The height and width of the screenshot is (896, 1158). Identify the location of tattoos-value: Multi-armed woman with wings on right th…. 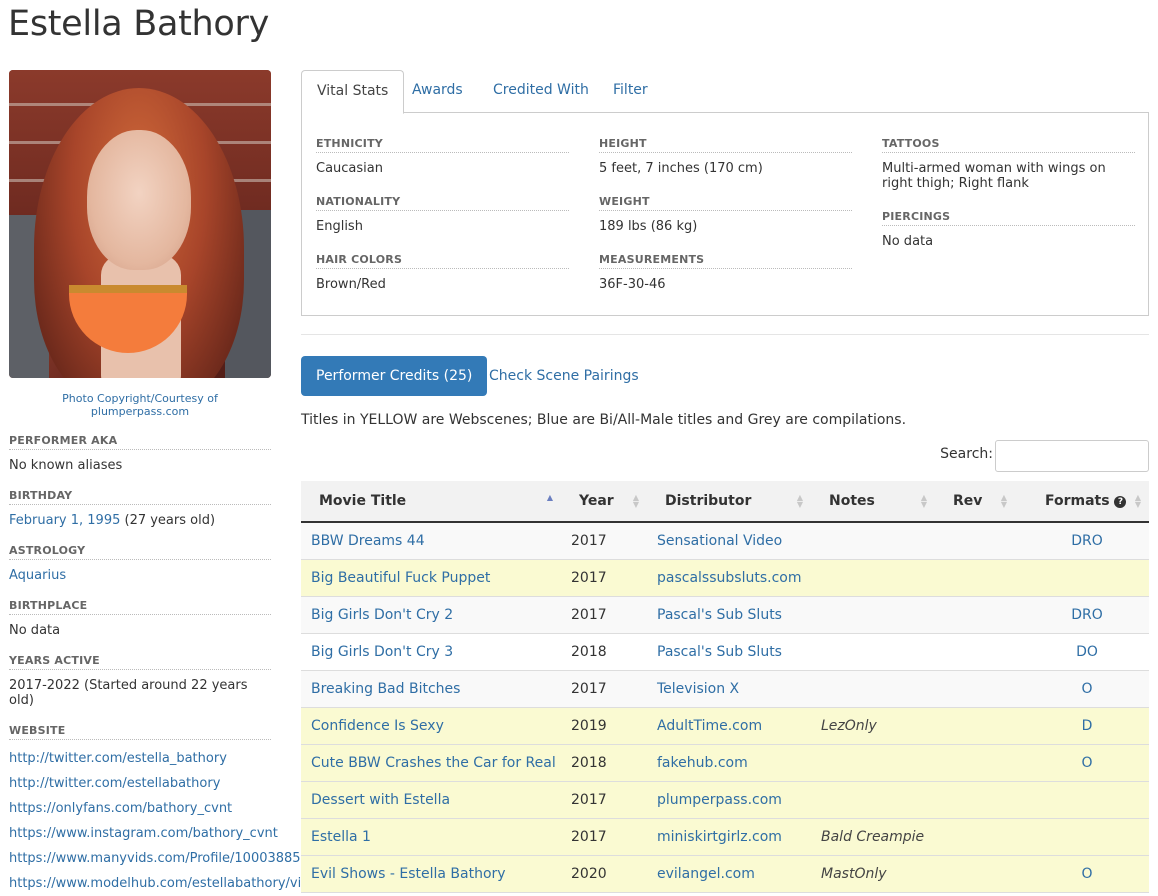
(994, 176).